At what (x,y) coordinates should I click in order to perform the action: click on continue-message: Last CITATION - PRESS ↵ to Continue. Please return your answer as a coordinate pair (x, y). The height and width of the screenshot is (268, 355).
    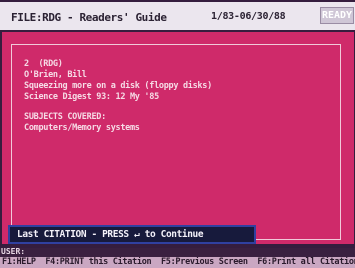
    Looking at the image, I should click on (110, 234).